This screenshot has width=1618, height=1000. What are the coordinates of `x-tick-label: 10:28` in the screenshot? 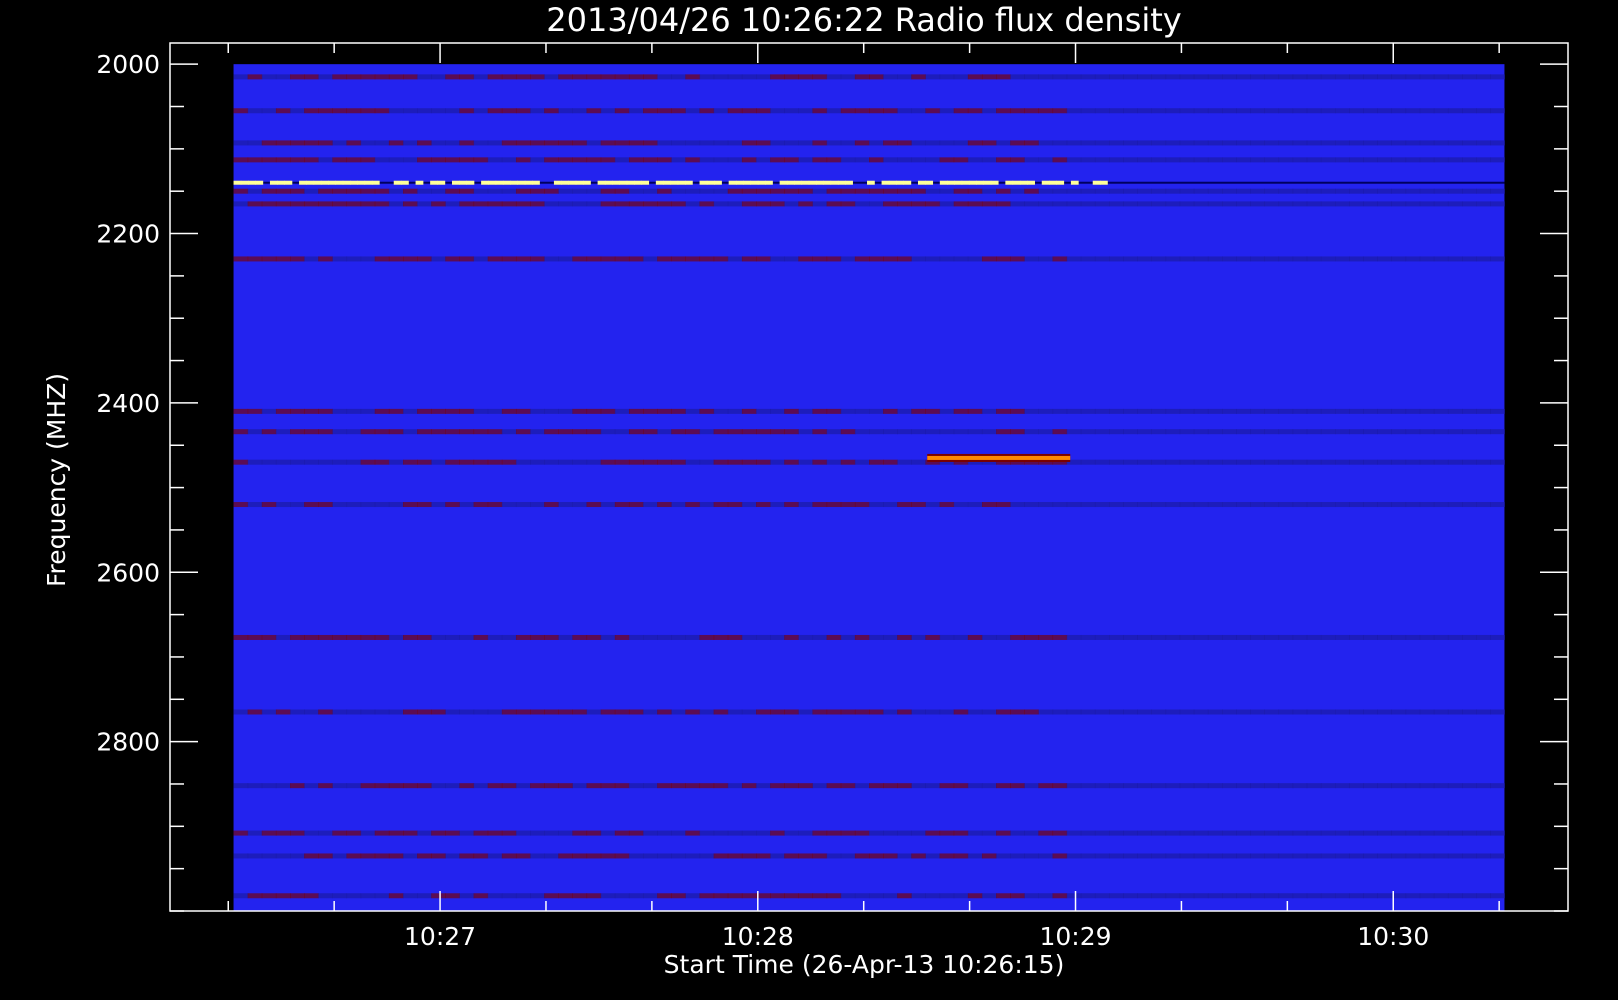 It's located at (758, 936).